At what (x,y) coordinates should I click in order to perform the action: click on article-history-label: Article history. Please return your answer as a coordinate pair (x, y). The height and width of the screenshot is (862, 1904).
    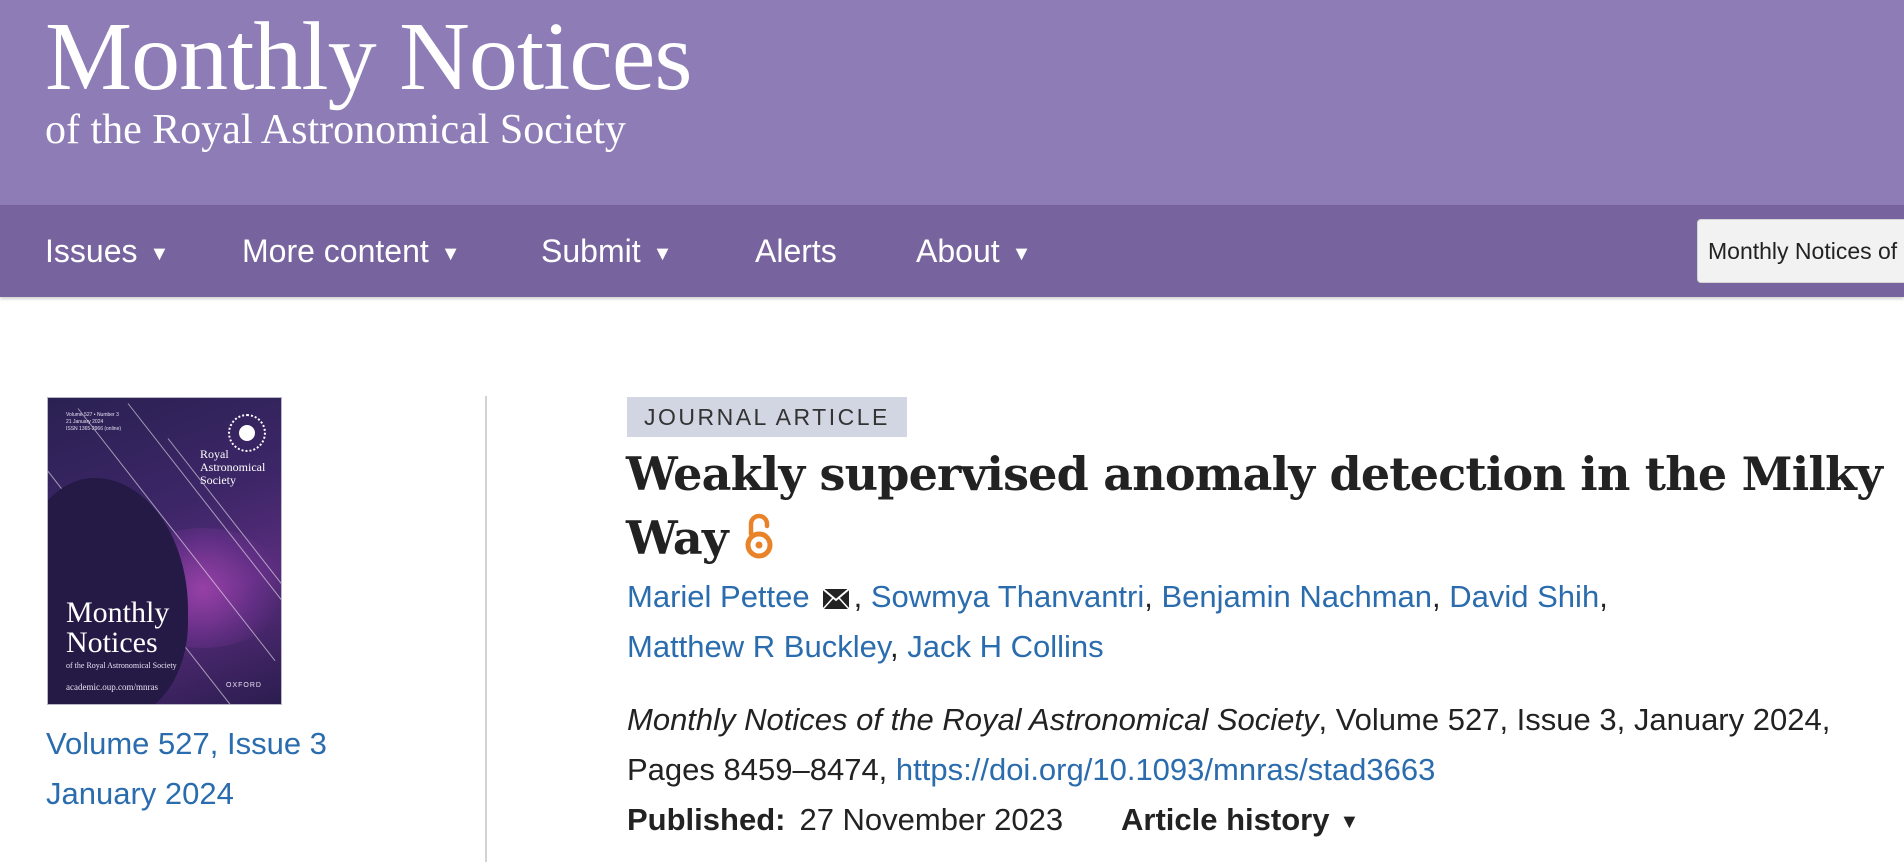
    Looking at the image, I should click on (1225, 819).